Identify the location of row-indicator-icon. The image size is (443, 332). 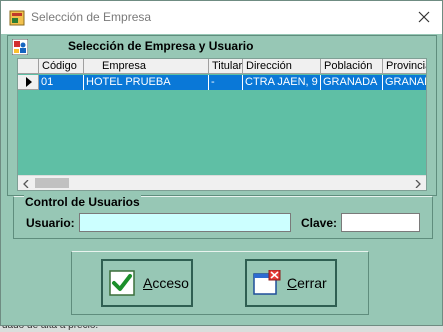
(28, 82).